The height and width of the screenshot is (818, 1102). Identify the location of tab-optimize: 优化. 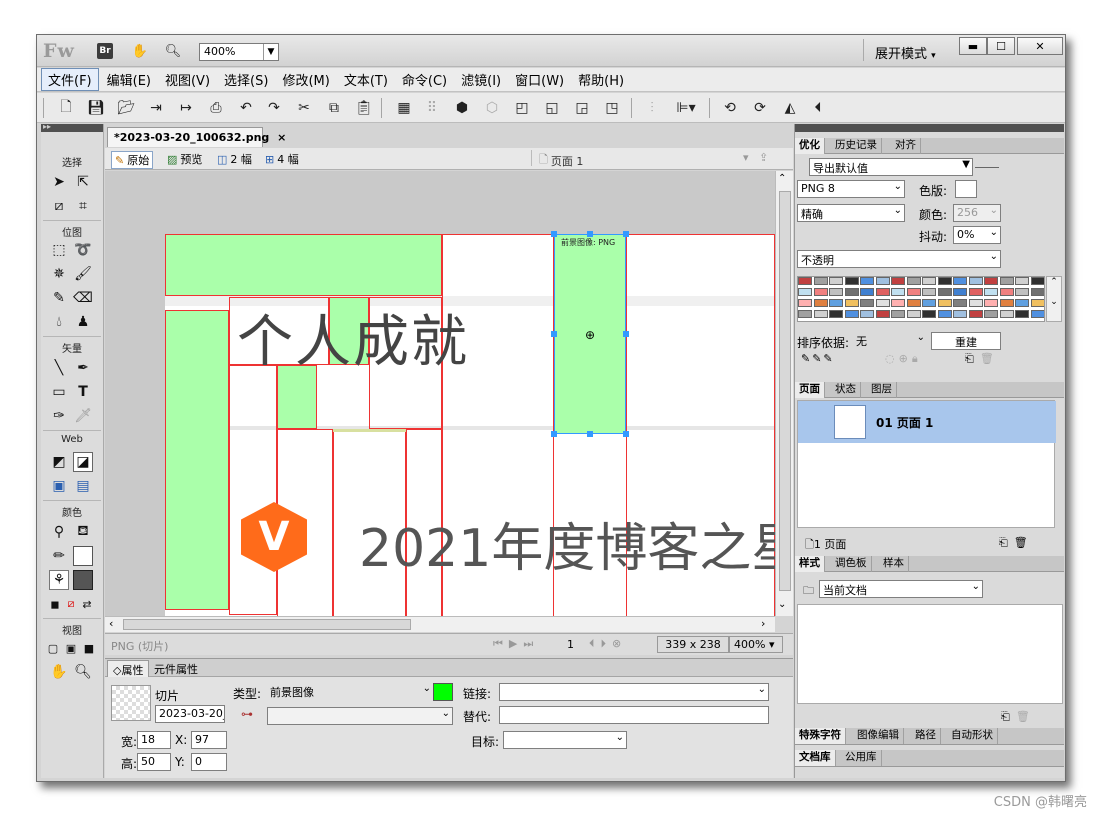
(810, 146).